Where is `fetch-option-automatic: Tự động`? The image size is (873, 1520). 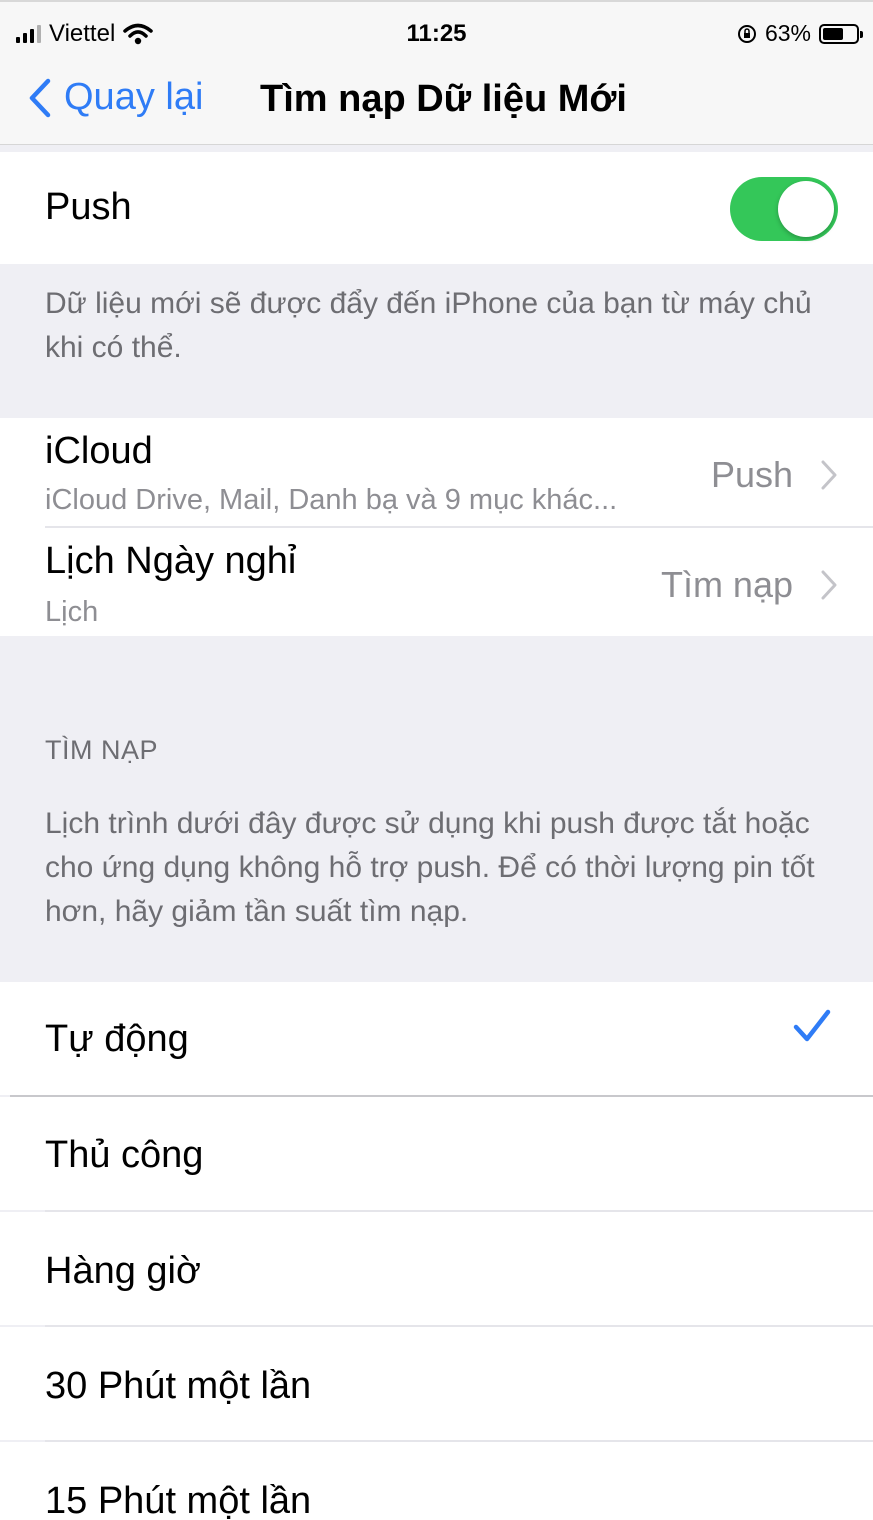 fetch-option-automatic: Tự động is located at coordinates (436, 1038).